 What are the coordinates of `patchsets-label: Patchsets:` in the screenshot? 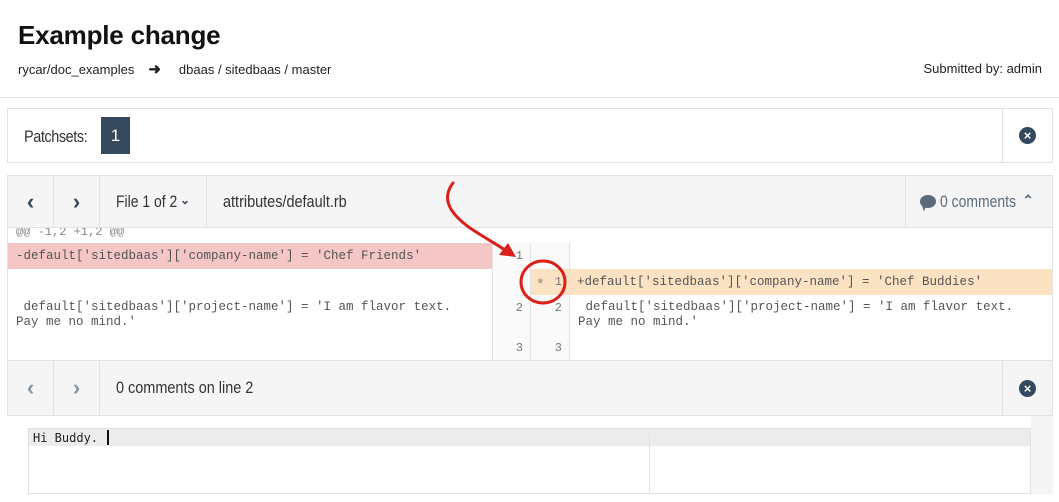 It's located at (56, 136).